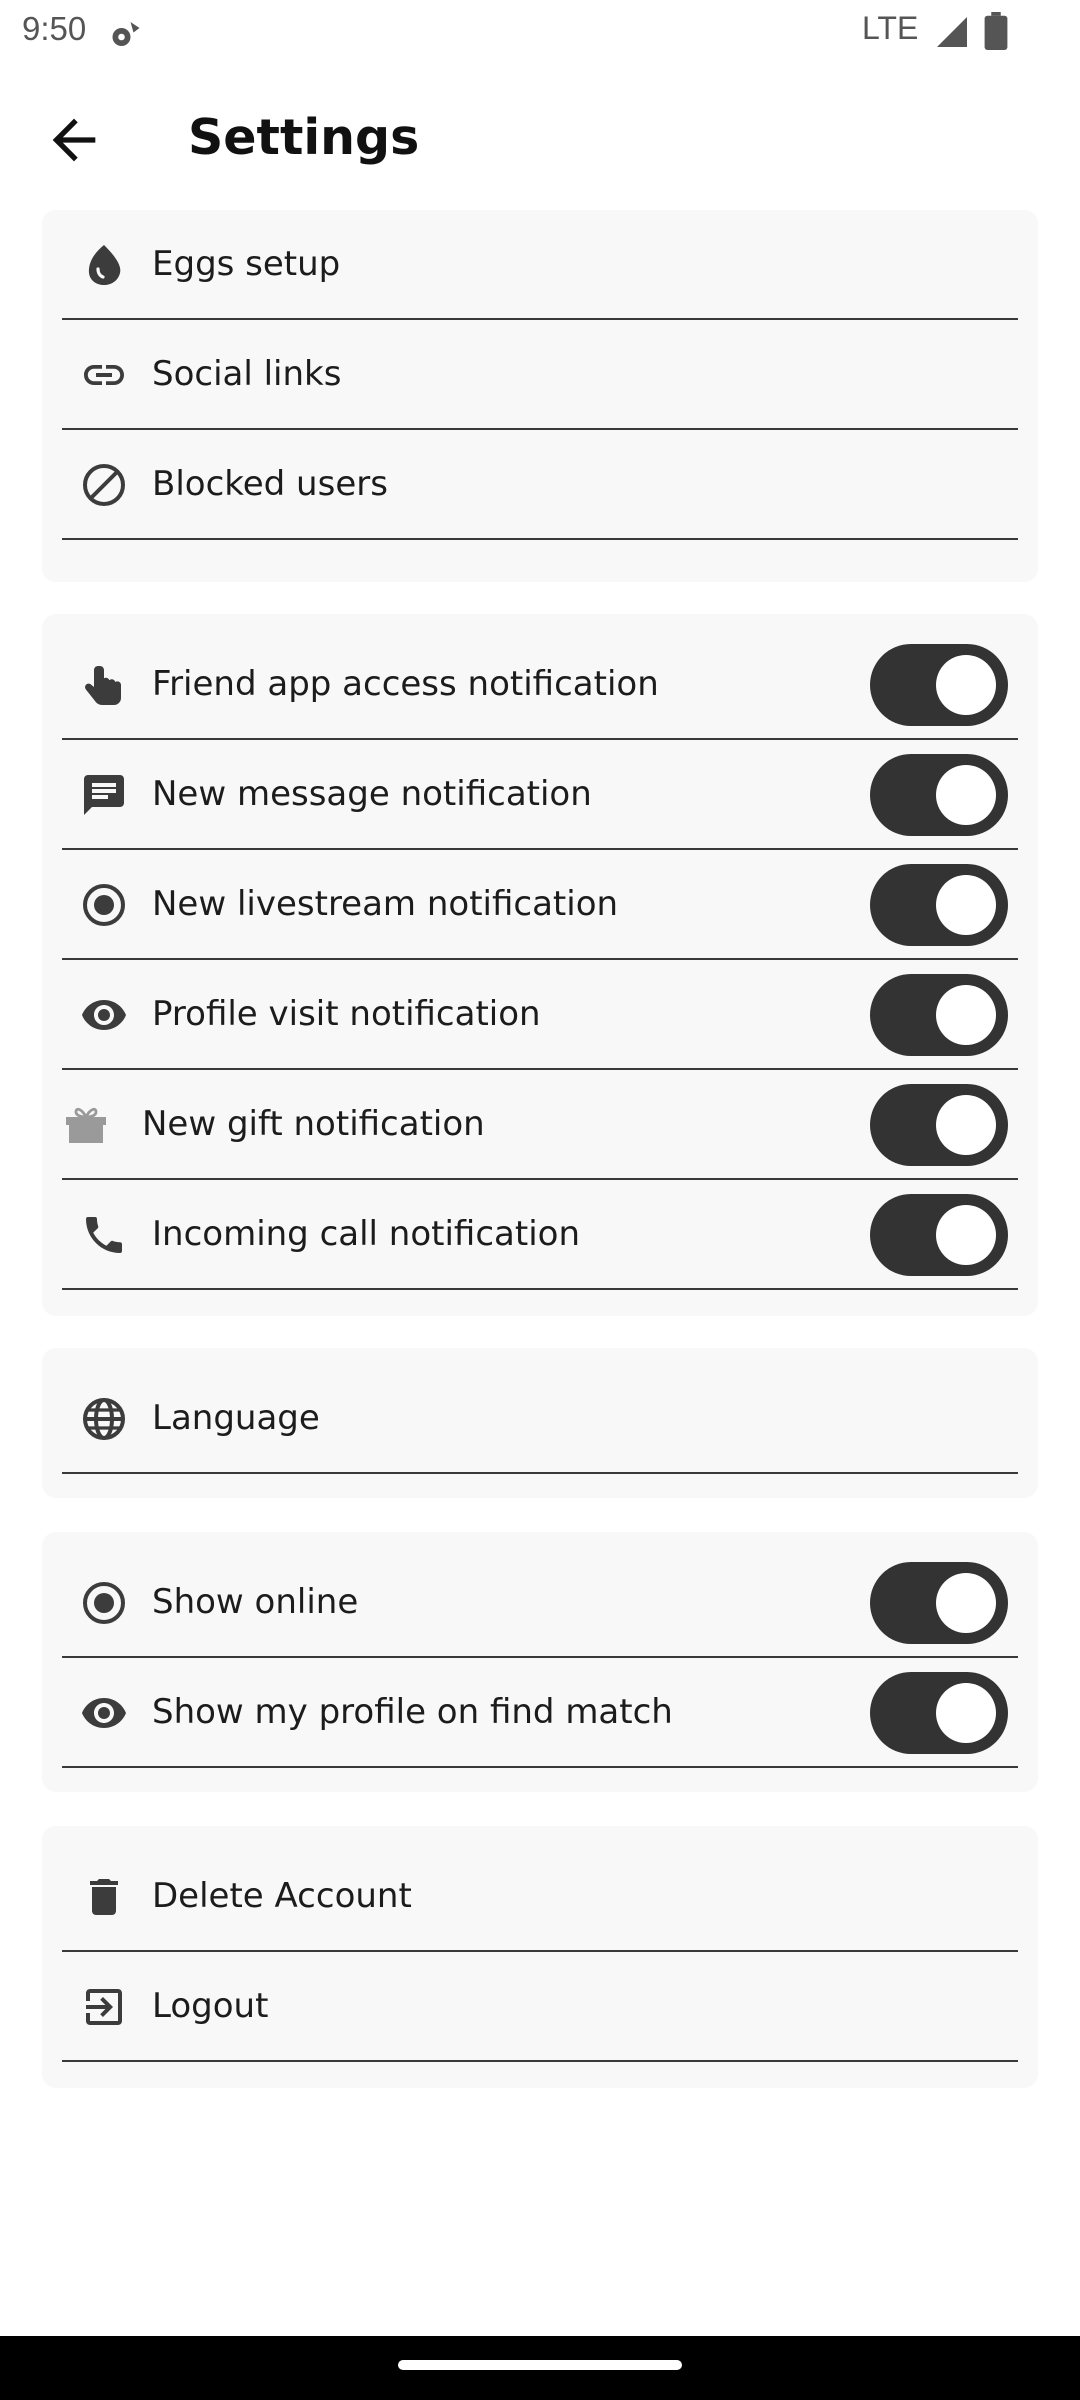 The image size is (1080, 2400). Describe the element at coordinates (104, 2007) in the screenshot. I see `logout-icon` at that location.